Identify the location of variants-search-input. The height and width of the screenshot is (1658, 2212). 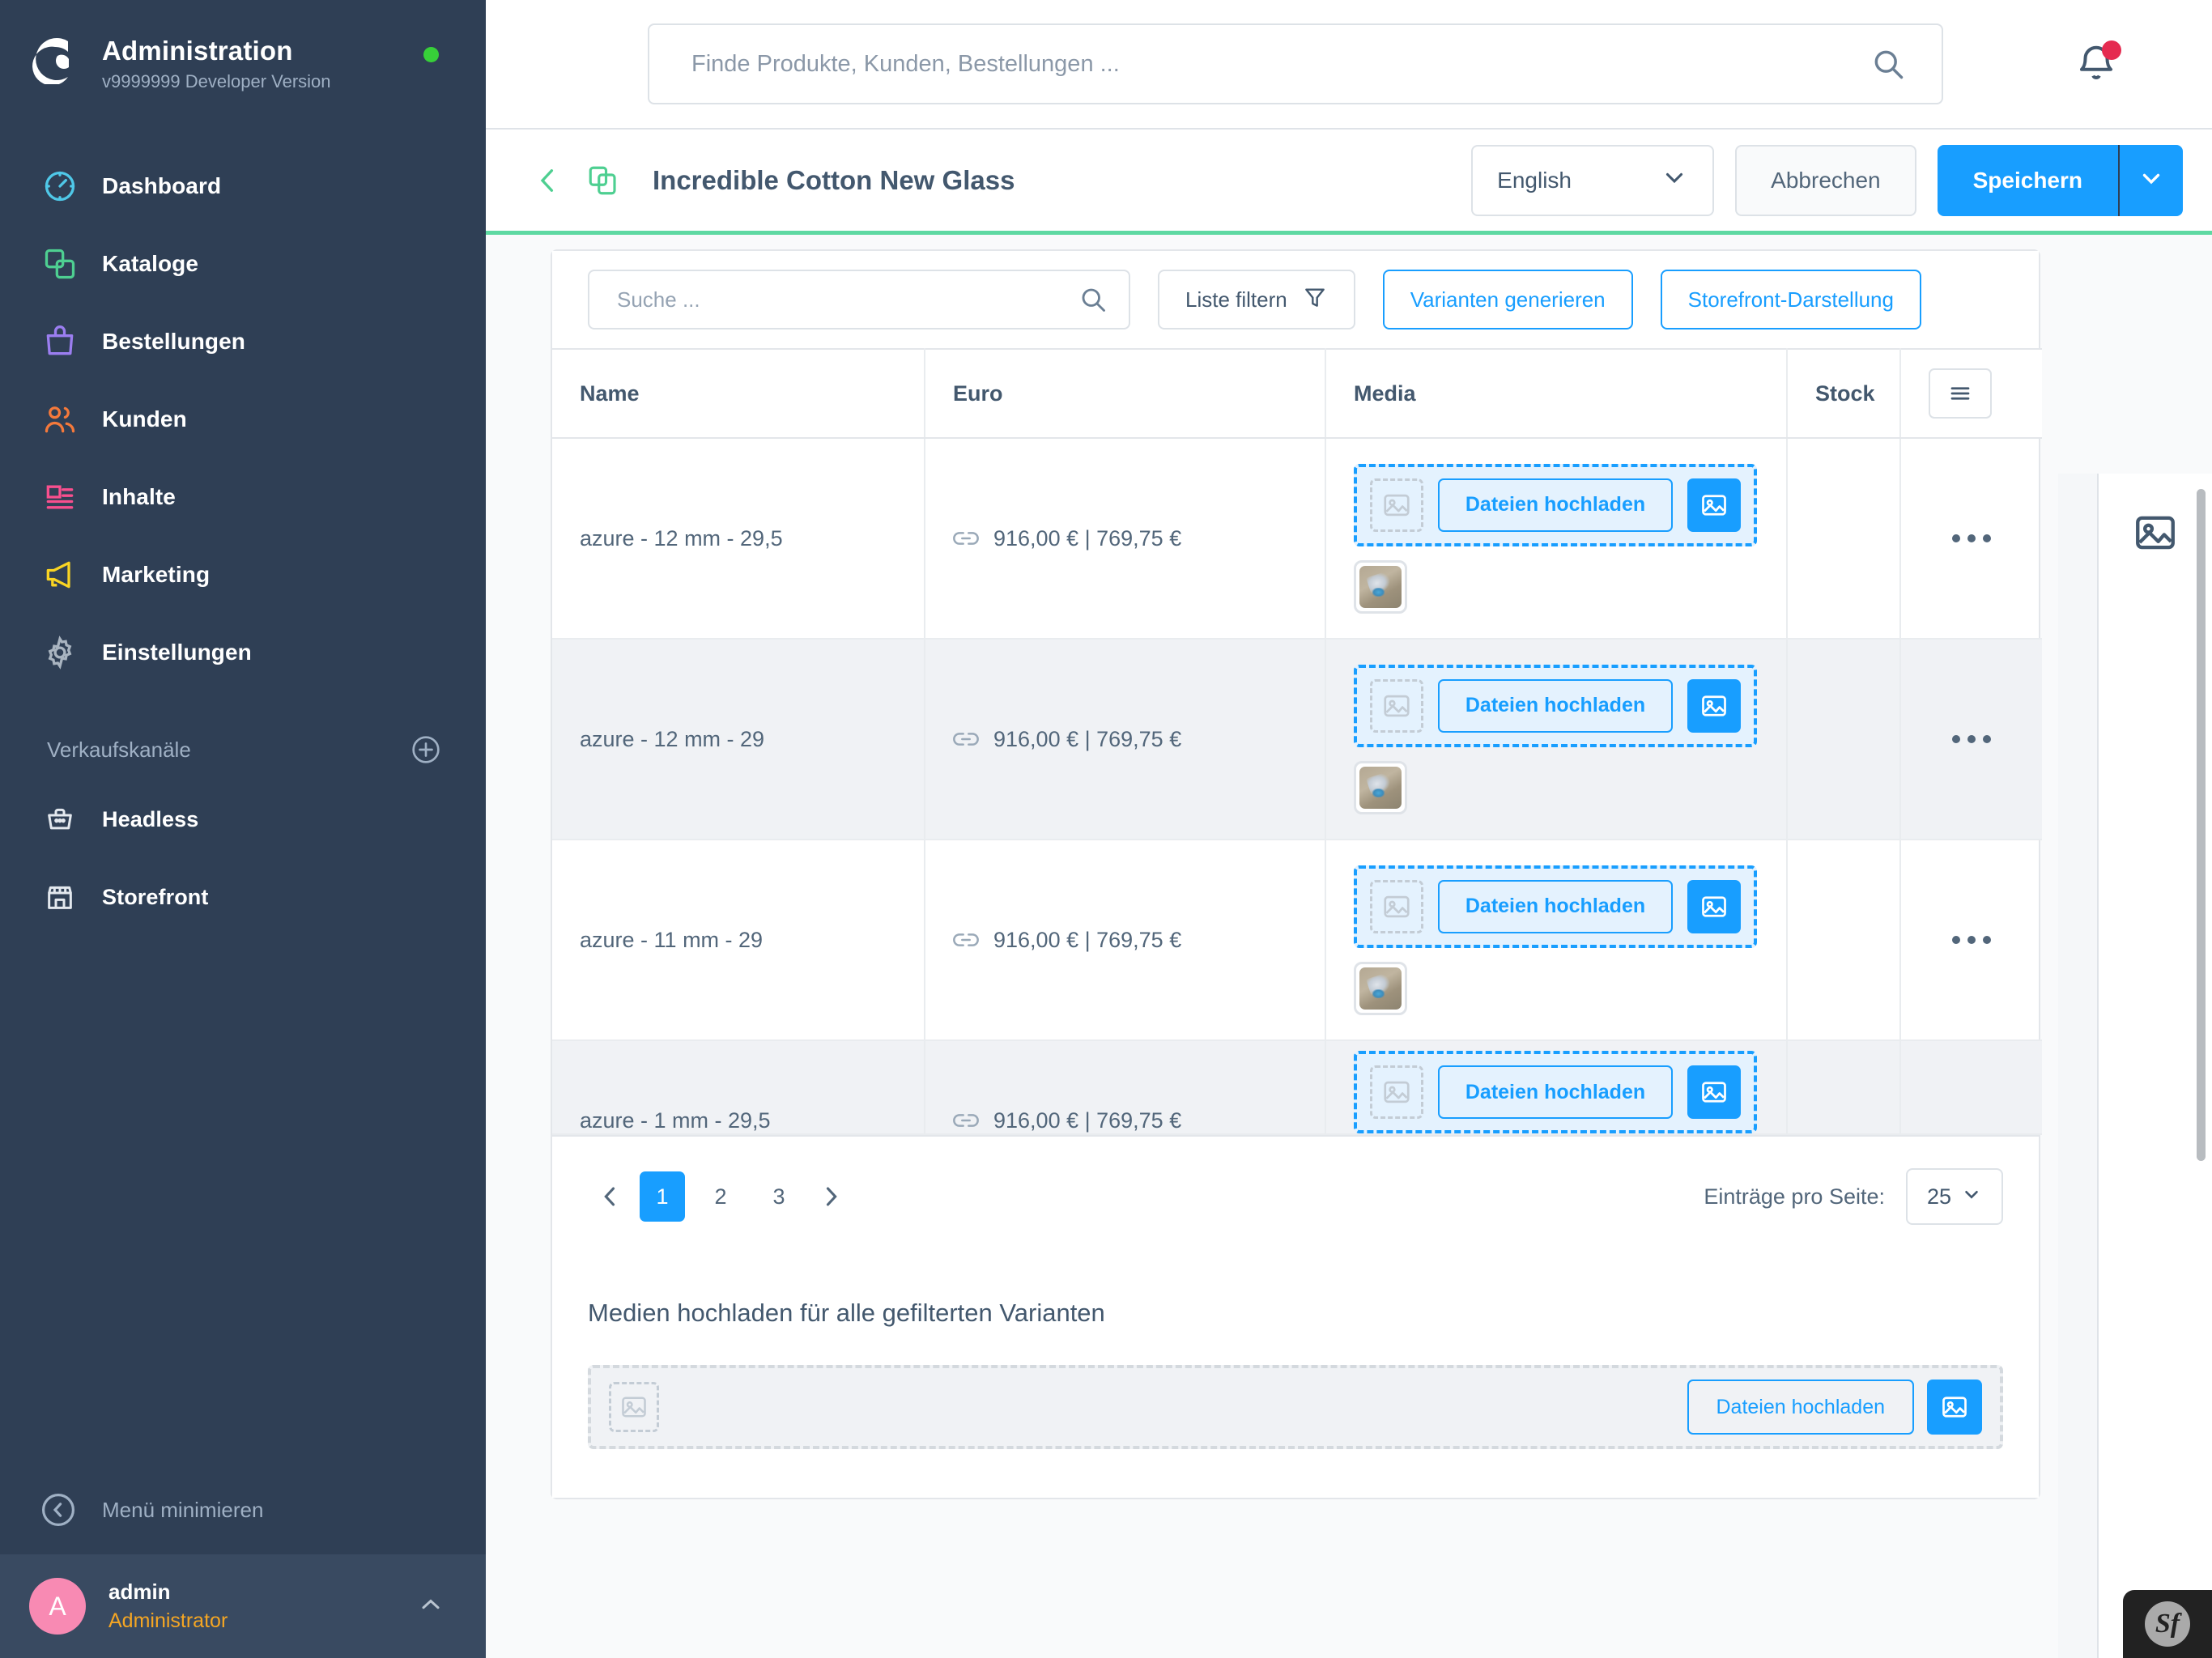
(859, 299).